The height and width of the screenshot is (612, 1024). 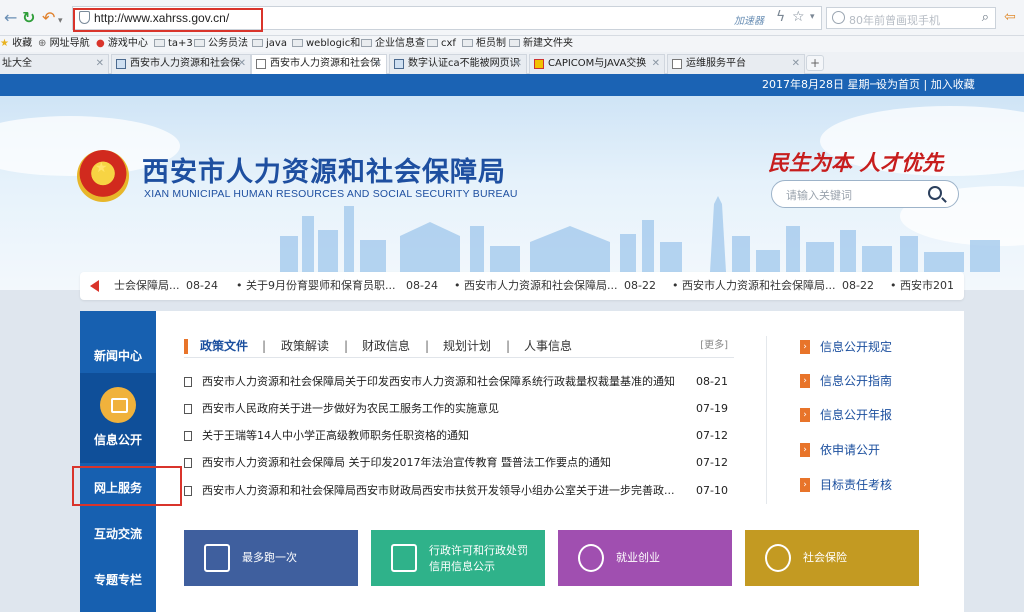 What do you see at coordinates (118, 461) in the screenshot?
I see `left-sidebar-nav: 新闻中心 信息公开 网上服务 互动交流 专题专栏` at bounding box center [118, 461].